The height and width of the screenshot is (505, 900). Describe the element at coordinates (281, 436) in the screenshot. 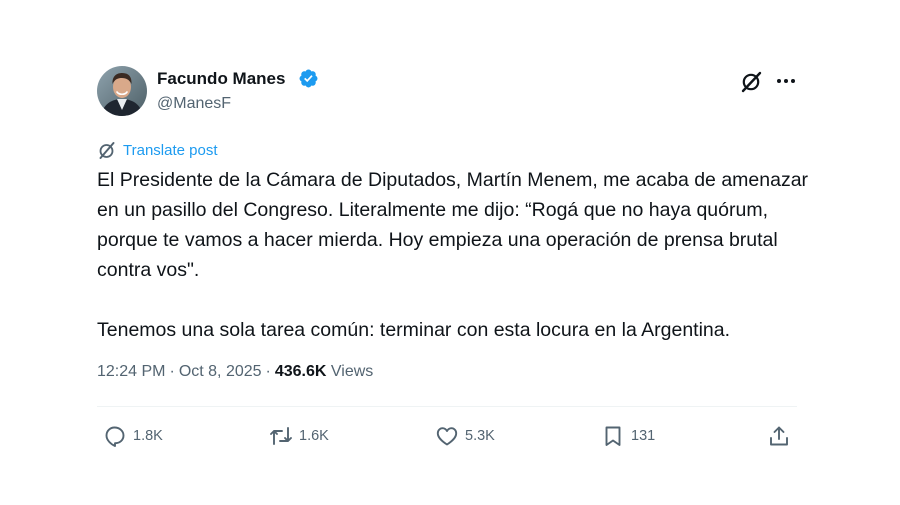

I see `repost-icon` at that location.